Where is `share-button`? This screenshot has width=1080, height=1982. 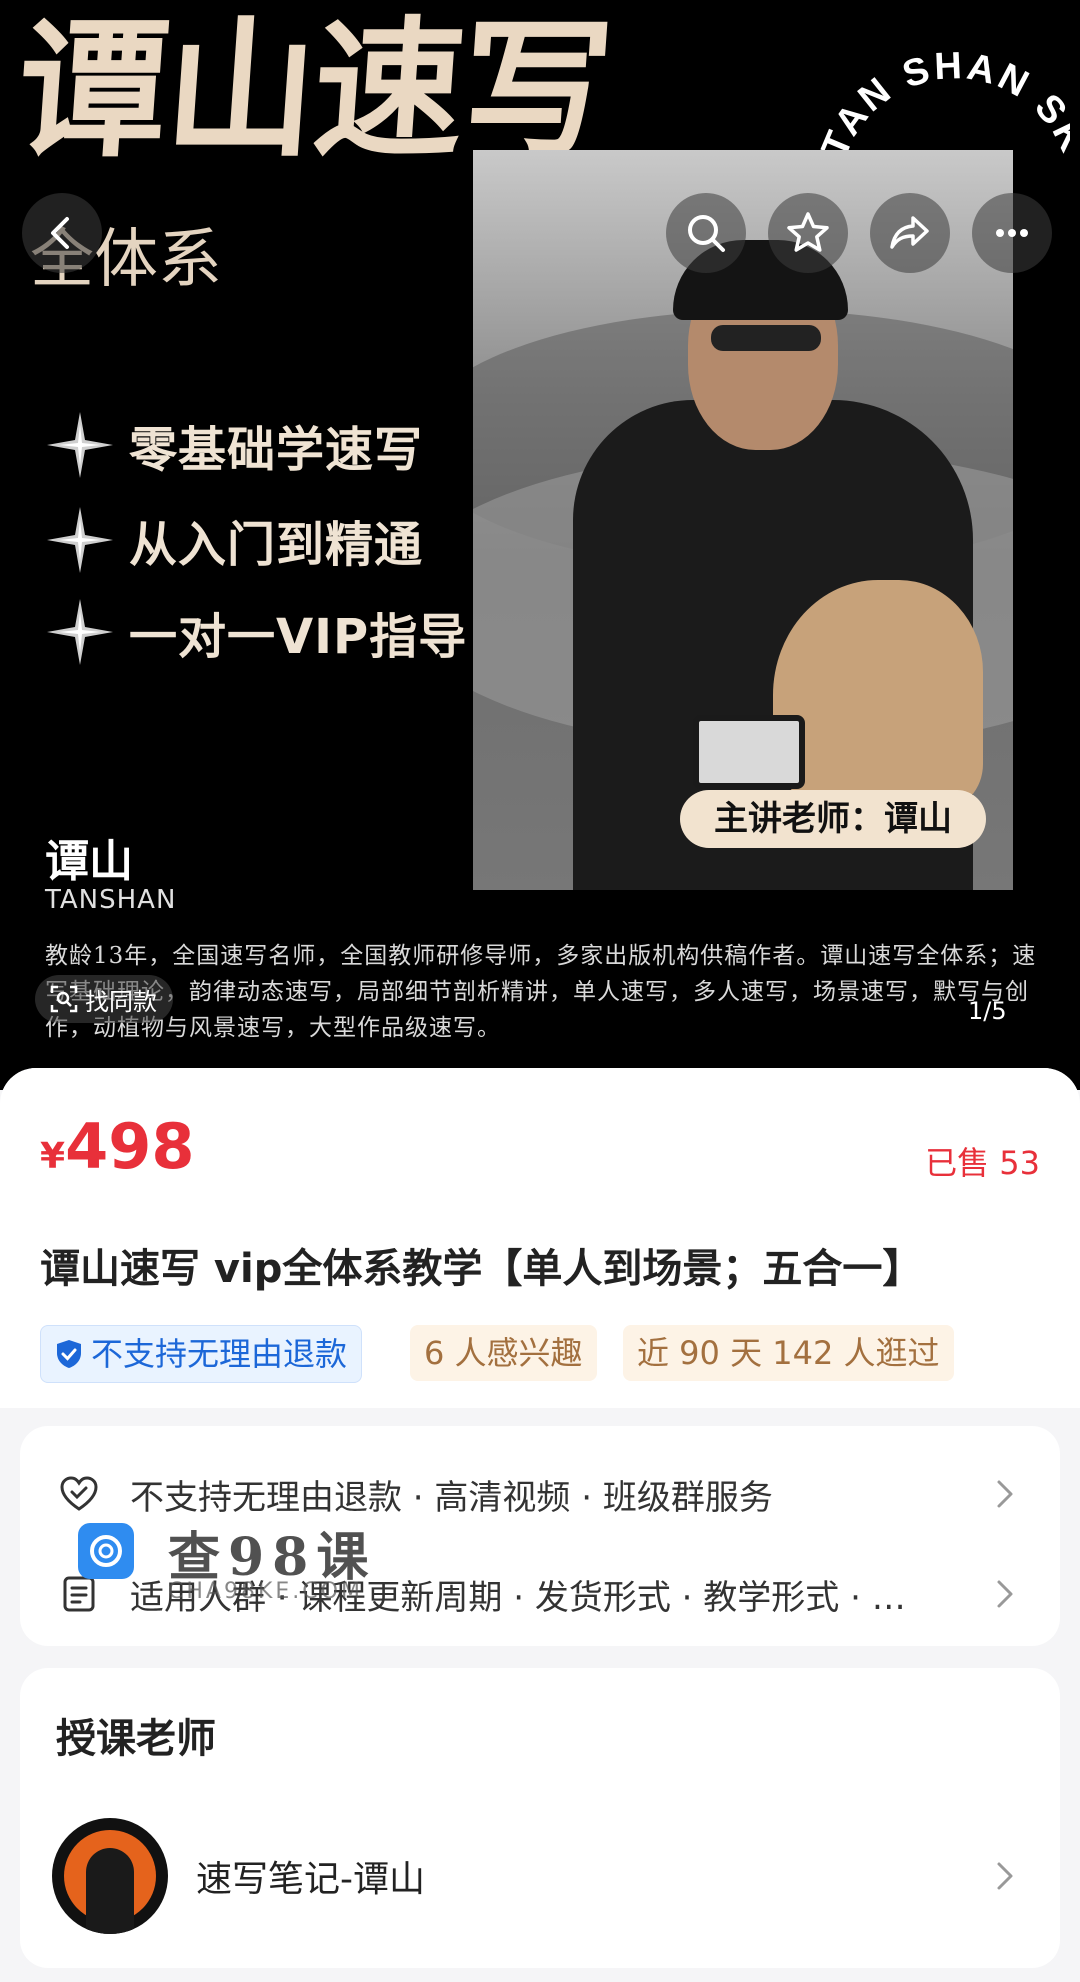 share-button is located at coordinates (910, 233).